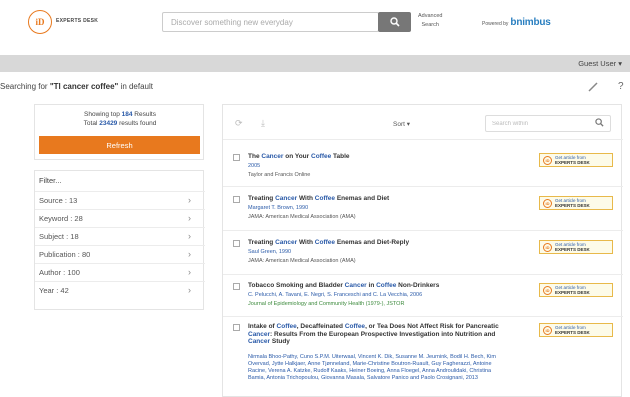  I want to click on powered-by: Powered by bnimbus, so click(516, 22).